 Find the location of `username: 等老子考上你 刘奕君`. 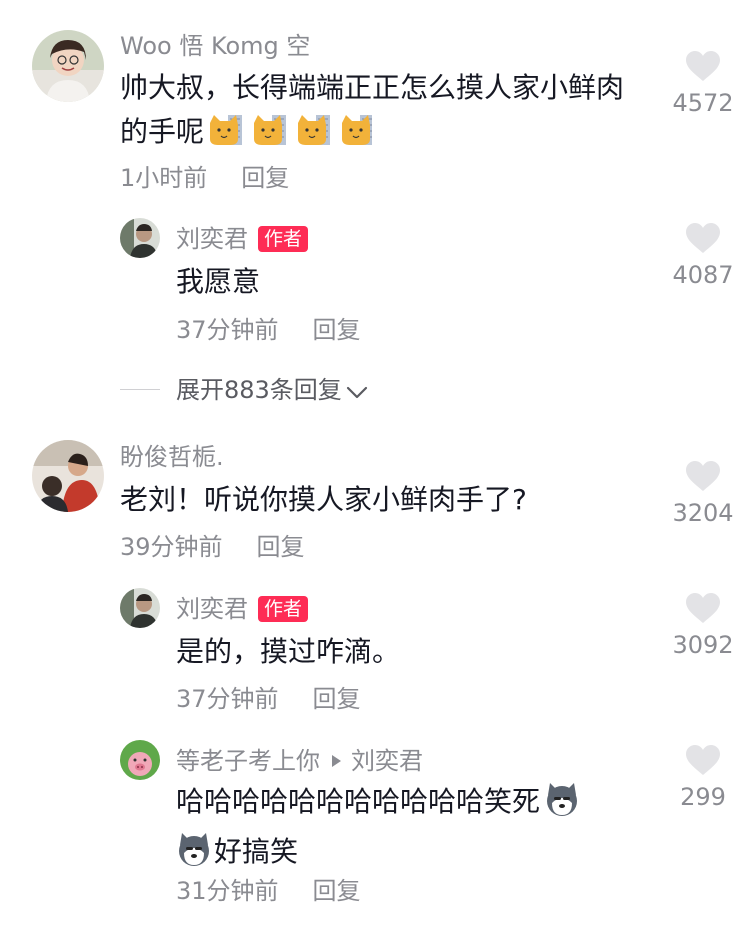

username: 等老子考上你 刘奕君 is located at coordinates (299, 761).